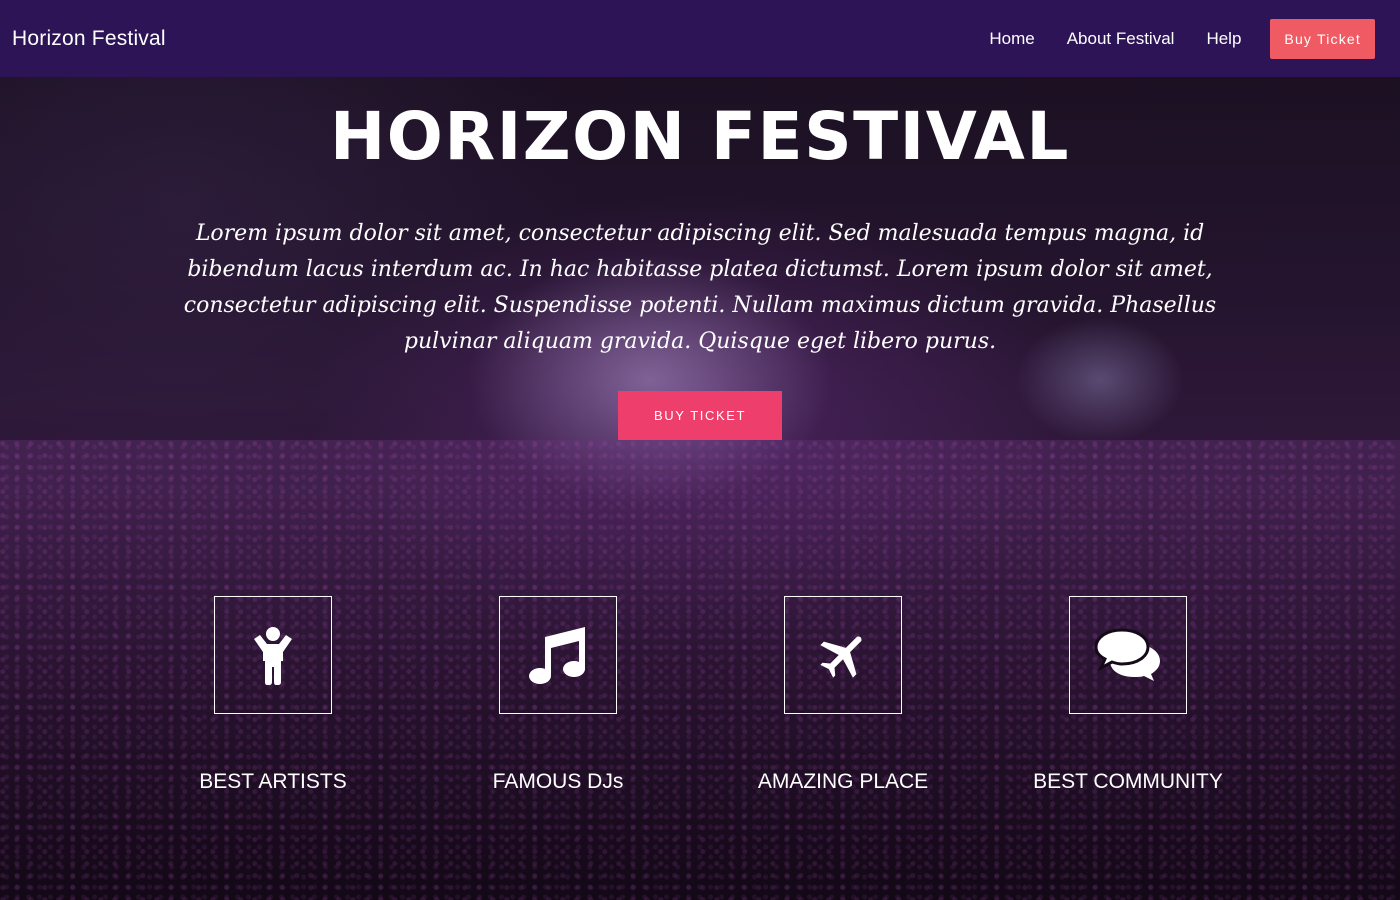  I want to click on nav-links: Home About Festival Help Buy Ticket, so click(1166, 38).